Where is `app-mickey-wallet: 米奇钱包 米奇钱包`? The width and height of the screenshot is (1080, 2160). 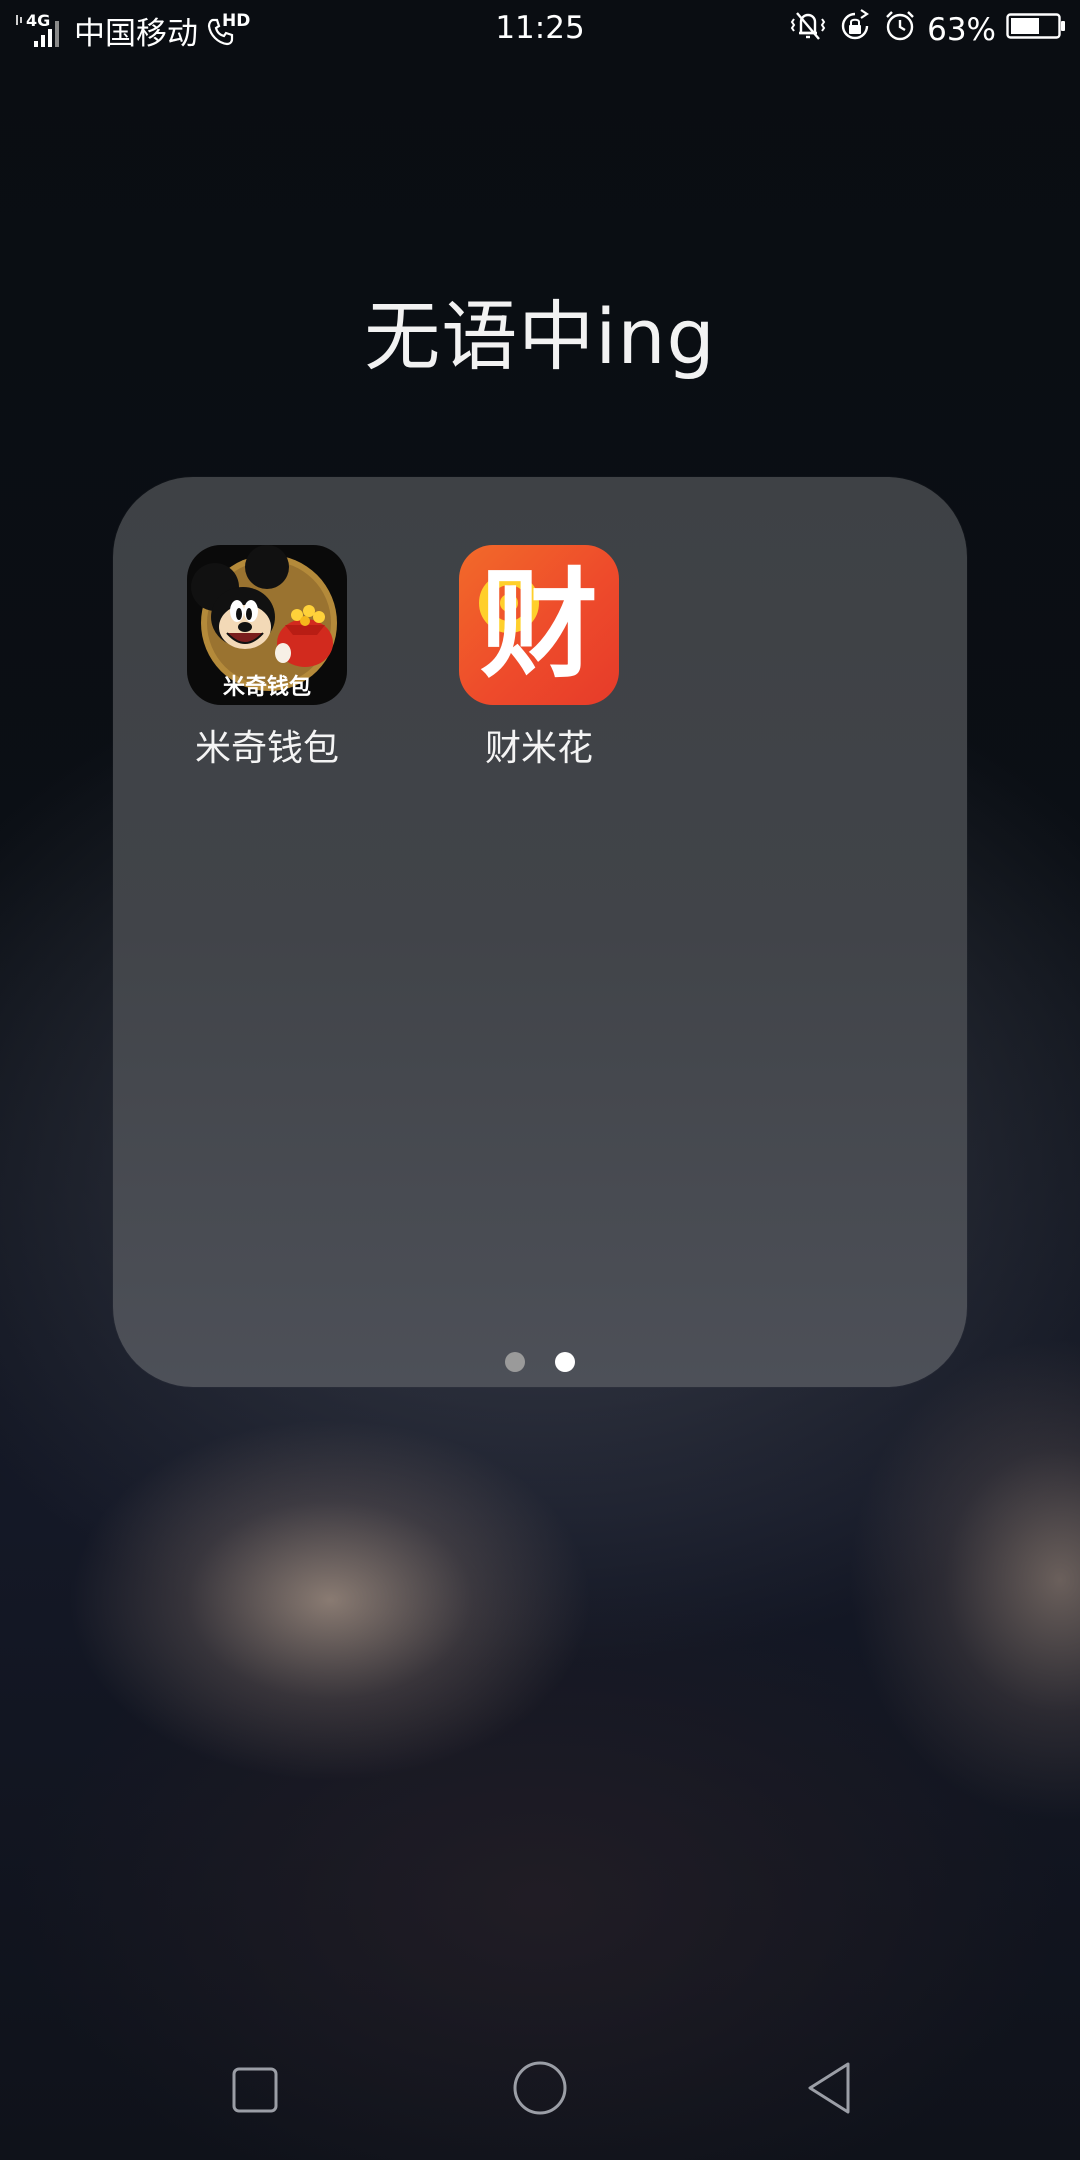
app-mickey-wallet: 米奇钱包 米奇钱包 is located at coordinates (267, 658).